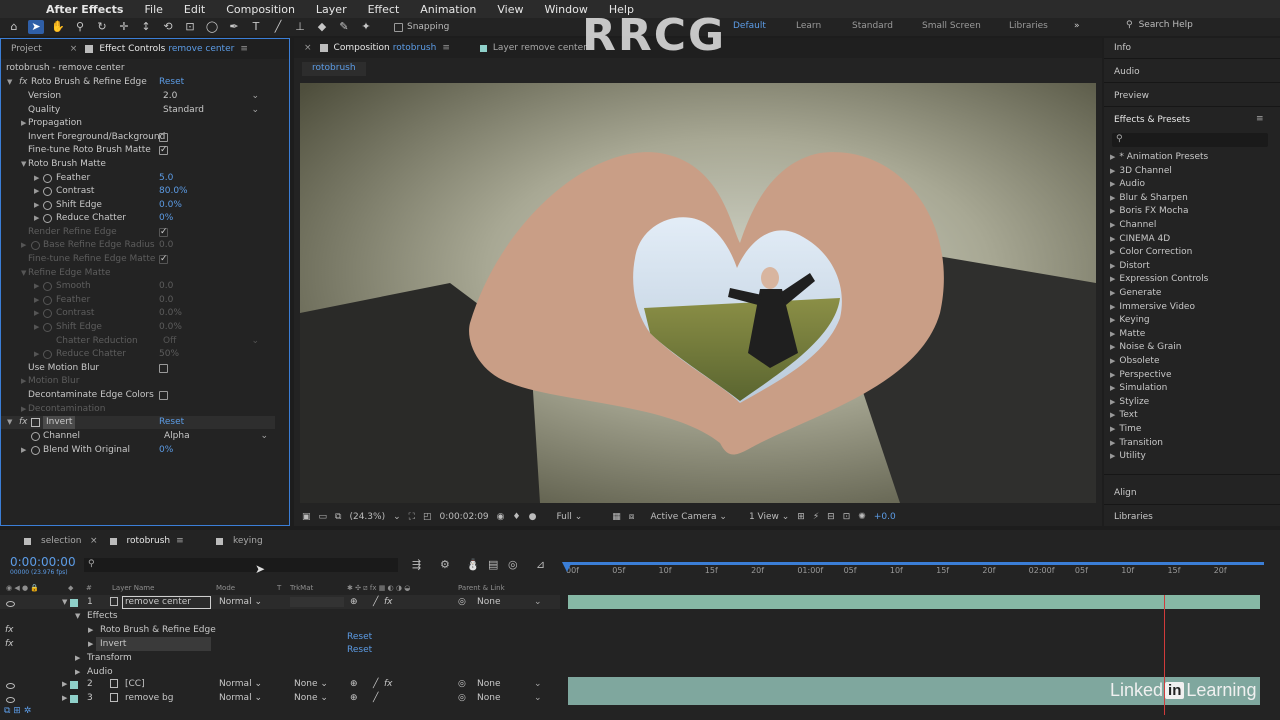 The width and height of the screenshot is (1280, 720). What do you see at coordinates (317, 602) in the screenshot?
I see `trkmat-dropdown` at bounding box center [317, 602].